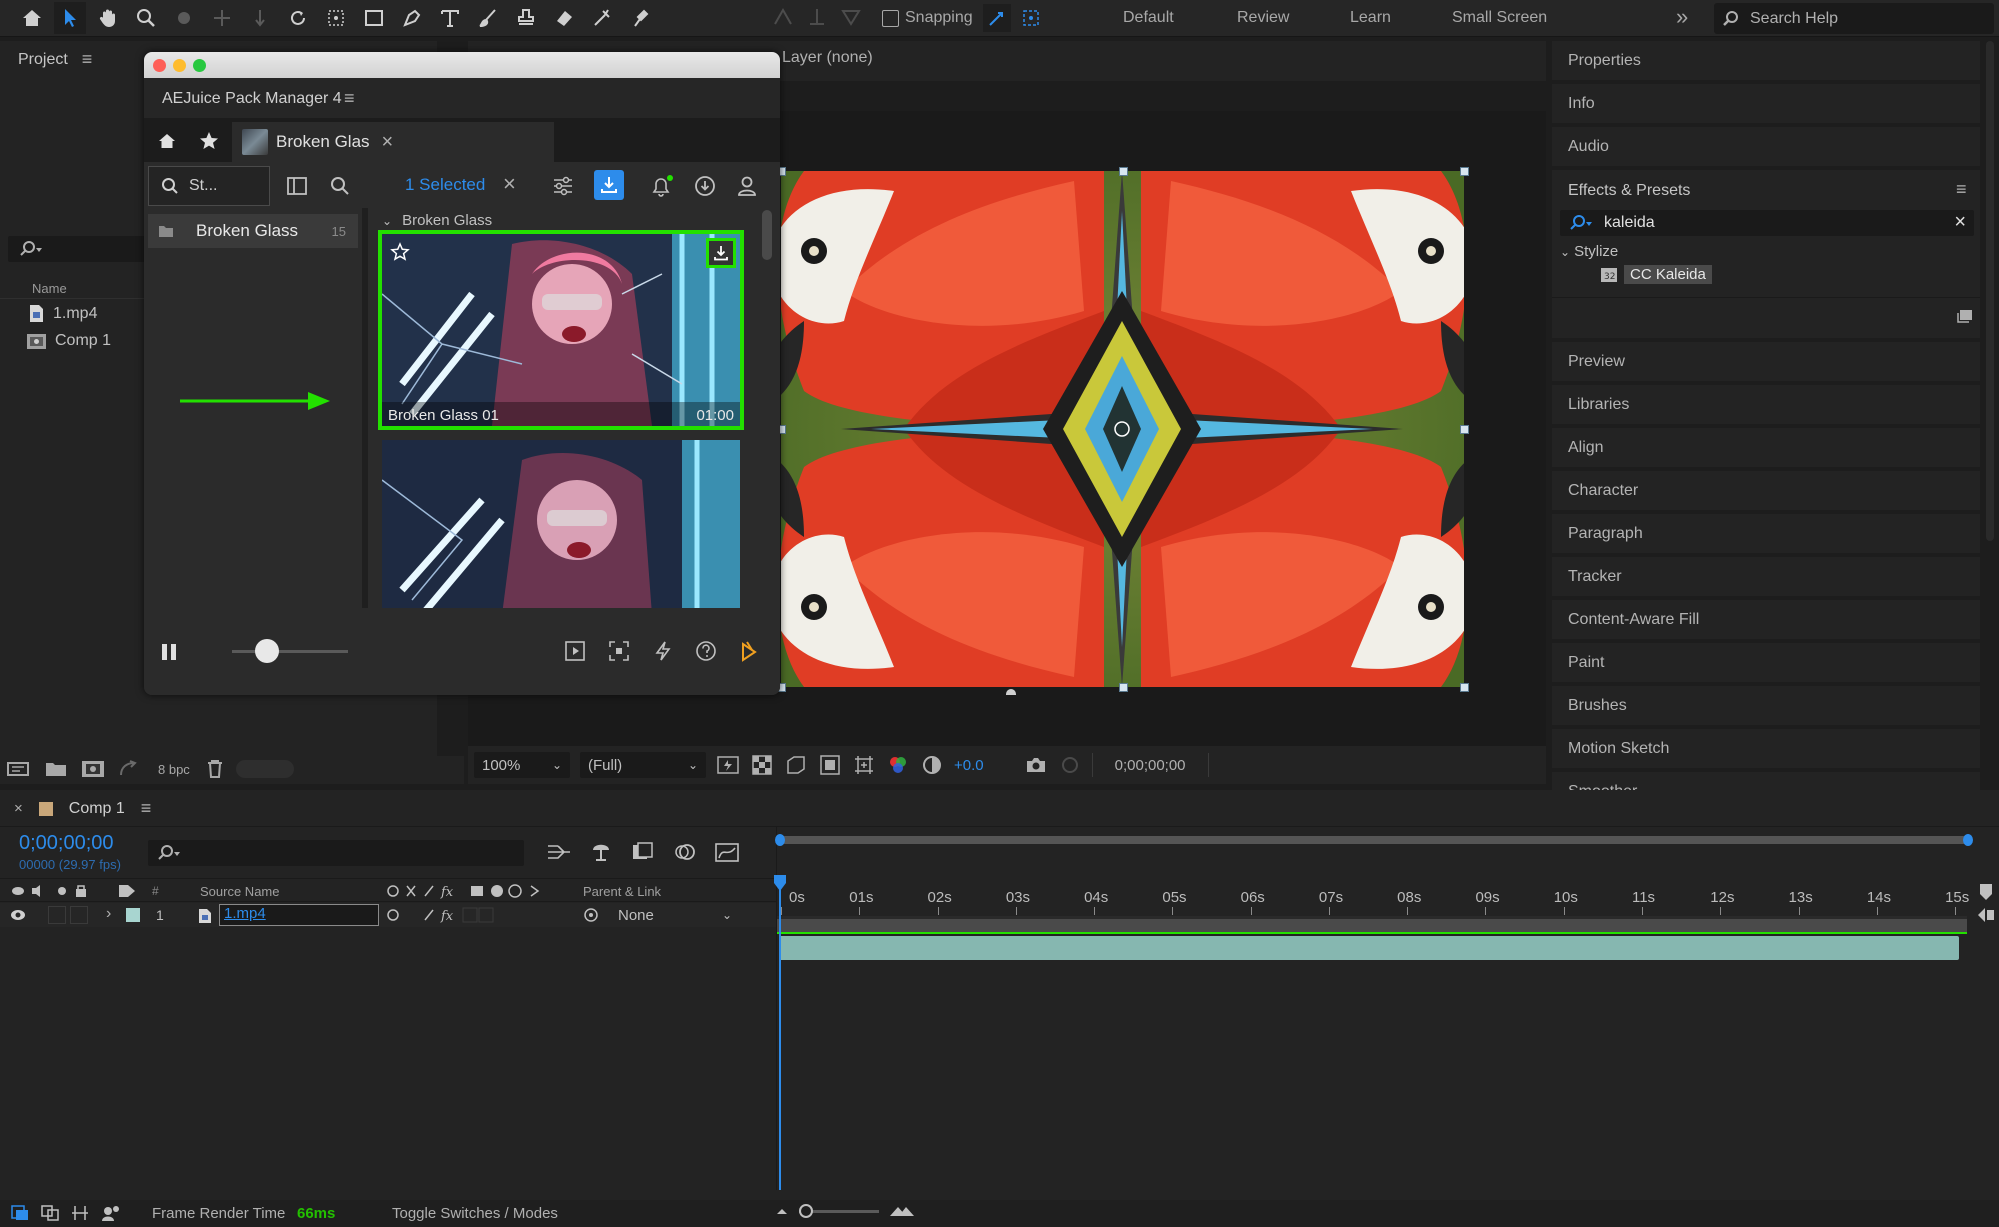 The height and width of the screenshot is (1227, 1999). What do you see at coordinates (643, 765) in the screenshot?
I see `resolution-dropdown: (Full) ⌄` at bounding box center [643, 765].